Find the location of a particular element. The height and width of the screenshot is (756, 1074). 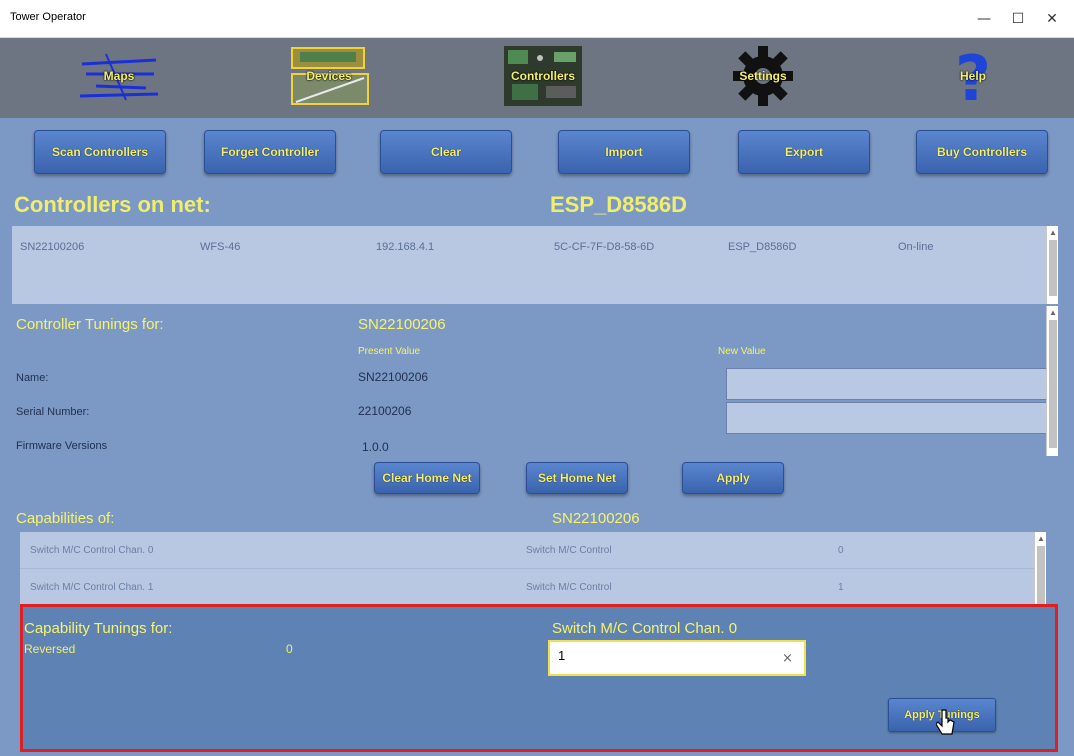

clear-input-icon: × is located at coordinates (787, 658).